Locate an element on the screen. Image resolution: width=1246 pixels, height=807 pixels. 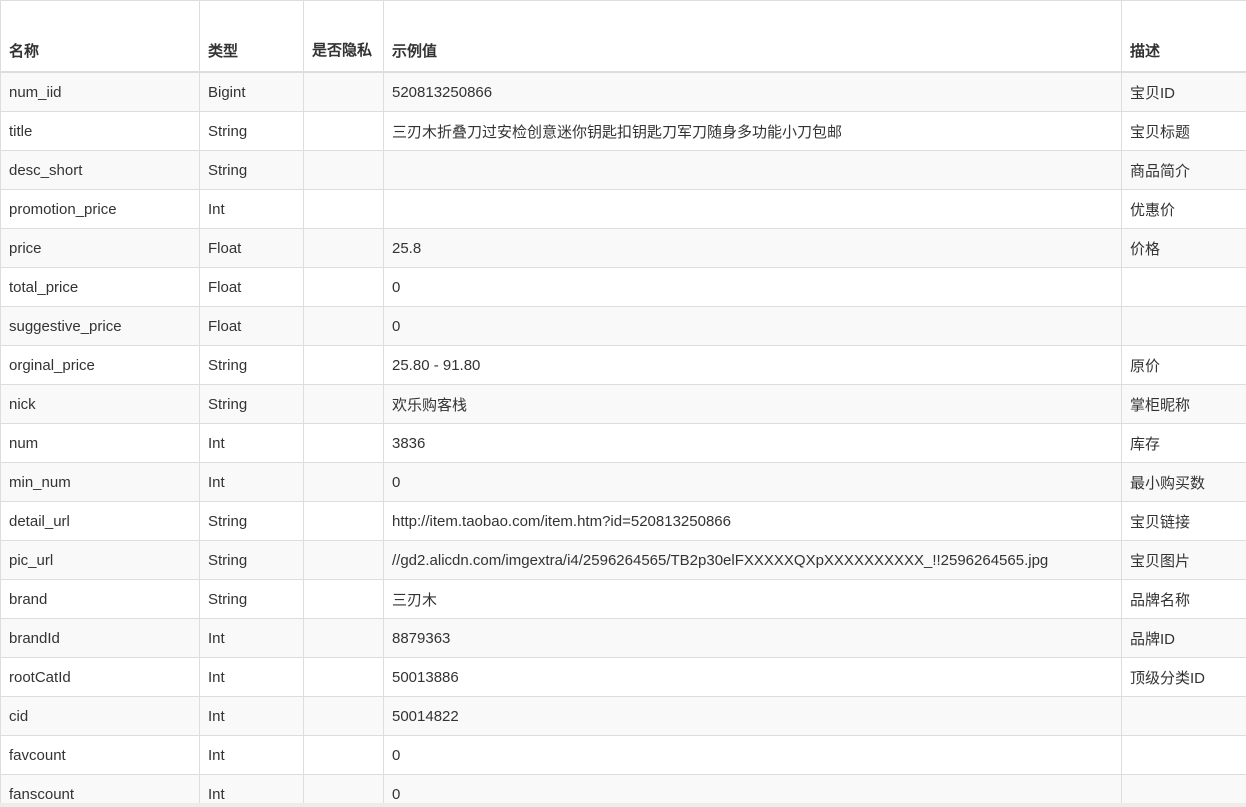
table-row: suggestive_price Float 0 is located at coordinates (623, 326).